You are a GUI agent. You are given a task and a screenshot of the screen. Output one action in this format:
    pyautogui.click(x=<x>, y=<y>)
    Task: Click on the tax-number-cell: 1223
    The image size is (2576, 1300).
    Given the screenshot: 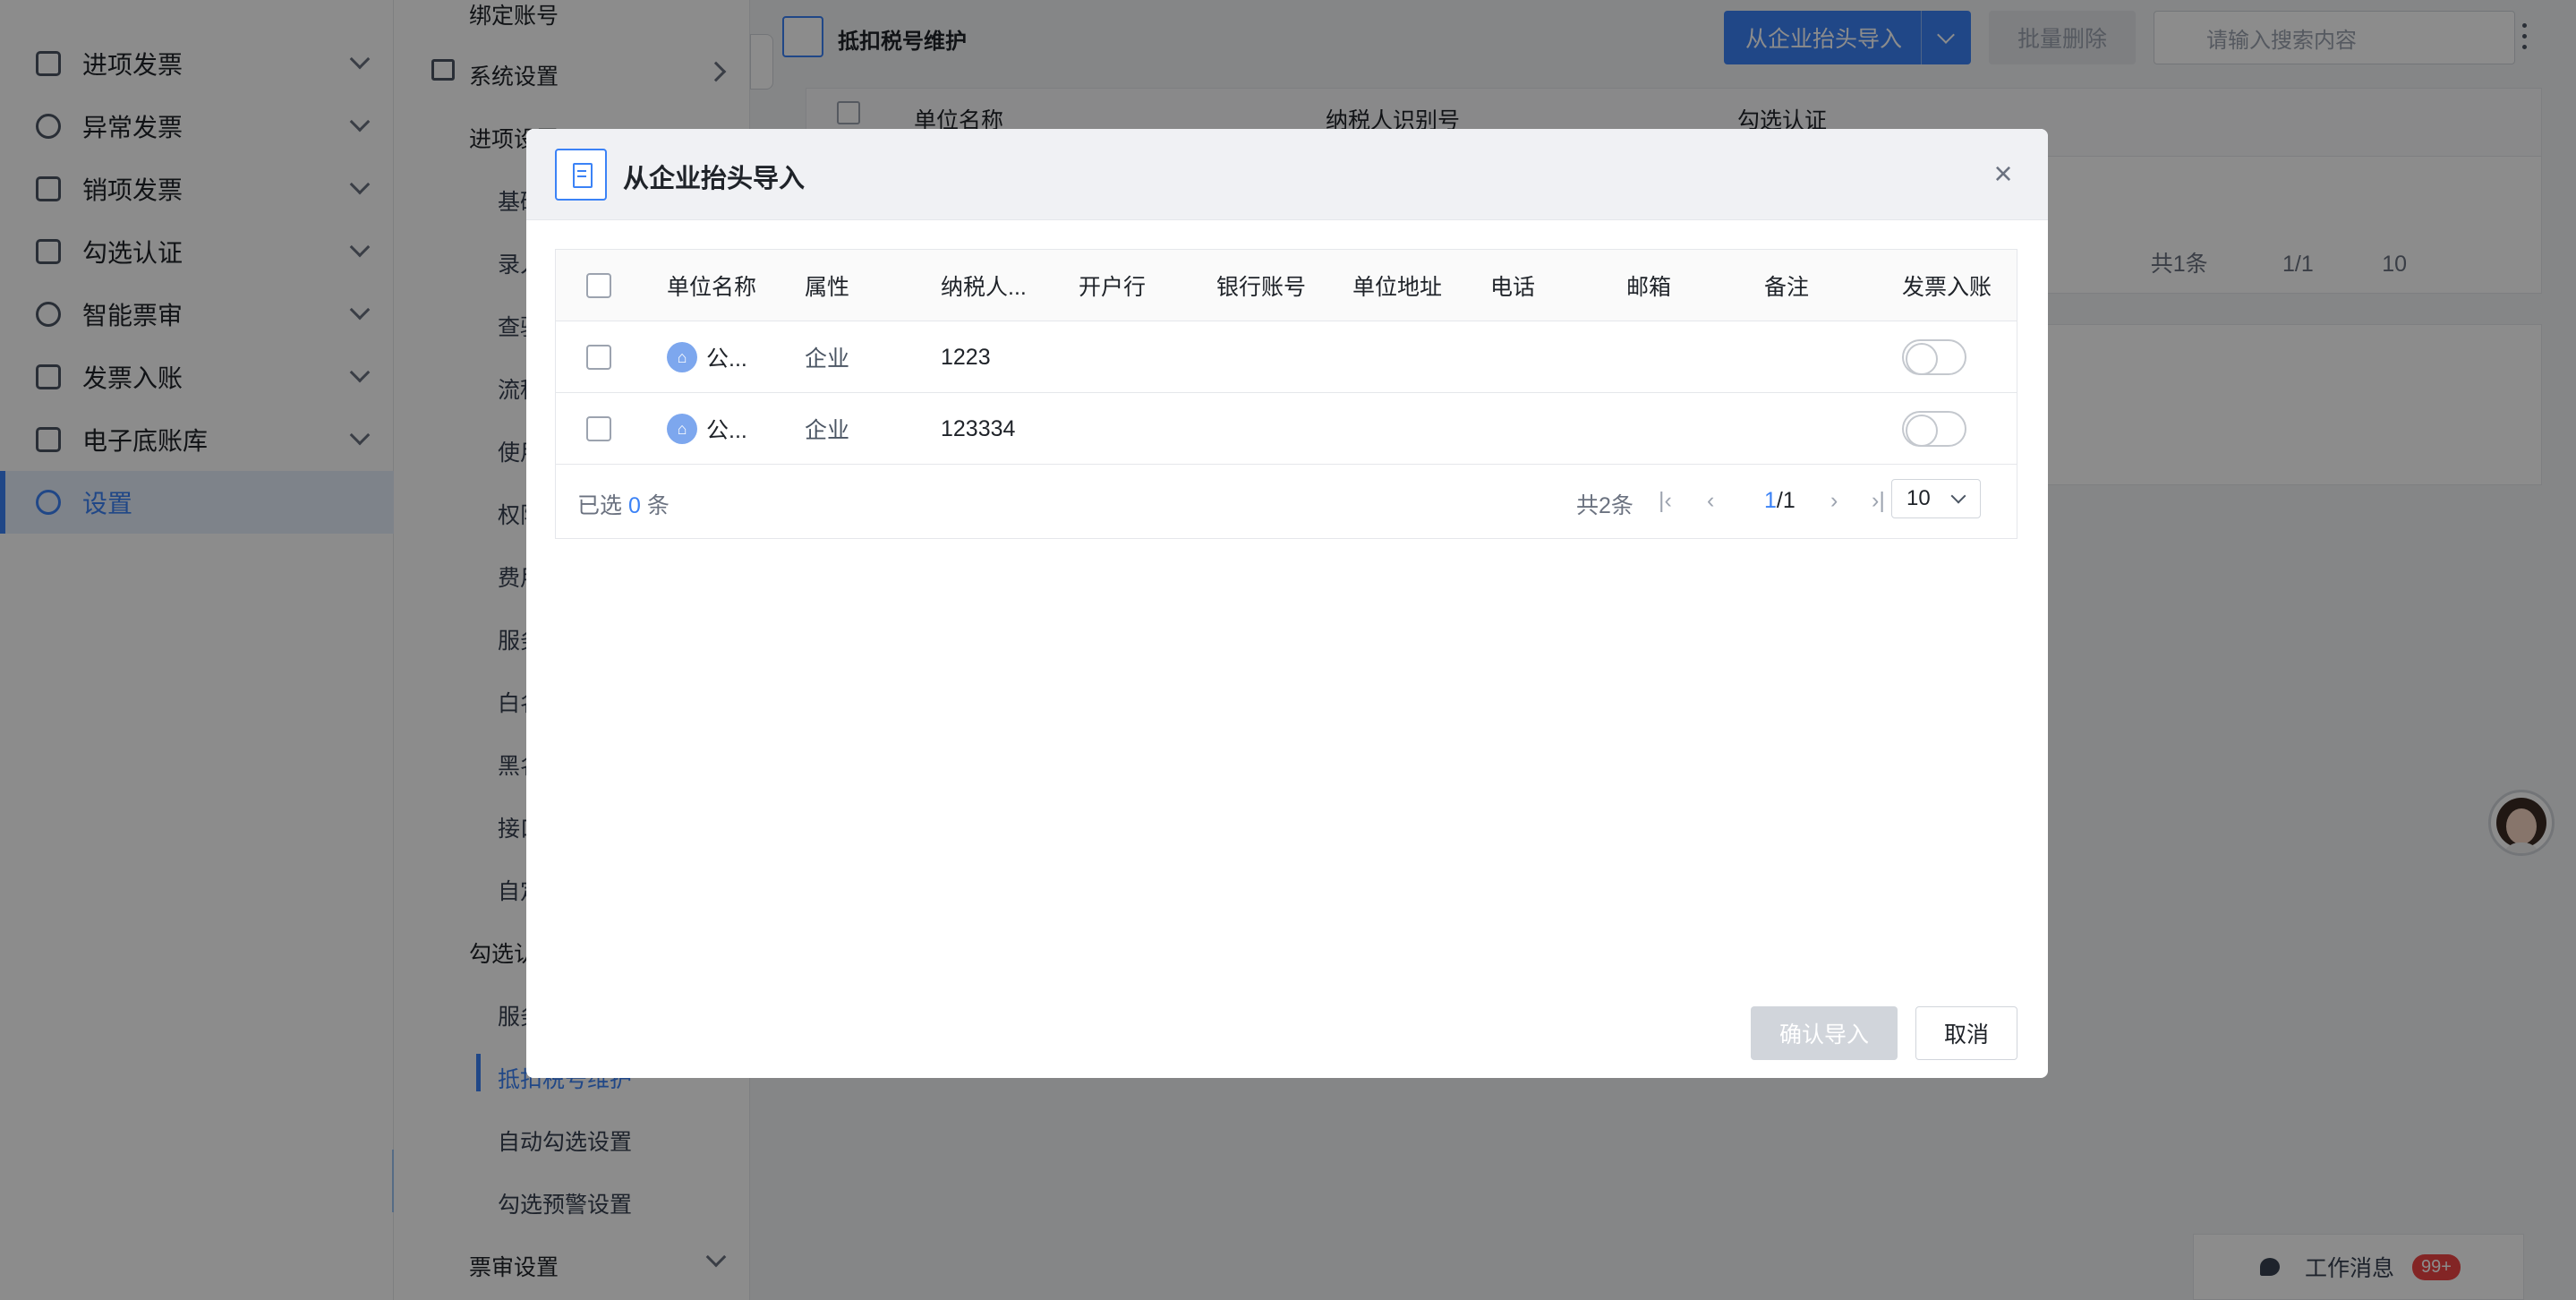 What is the action you would take?
    pyautogui.click(x=966, y=357)
    